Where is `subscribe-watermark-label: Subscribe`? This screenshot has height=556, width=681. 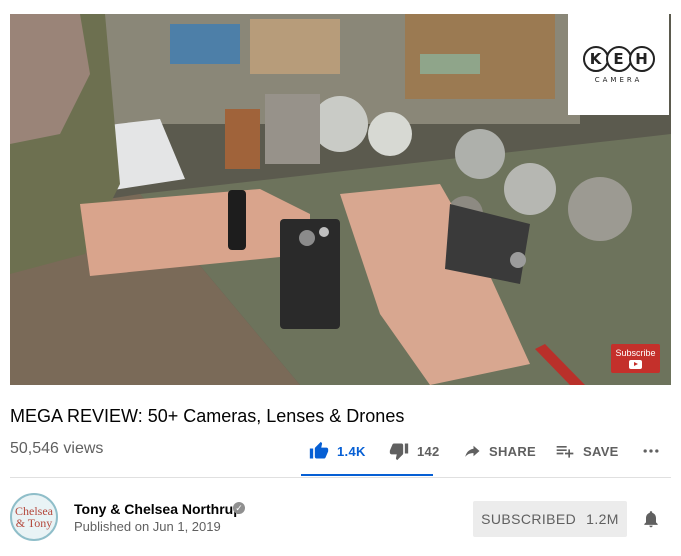
subscribe-watermark-label: Subscribe is located at coordinates (635, 353).